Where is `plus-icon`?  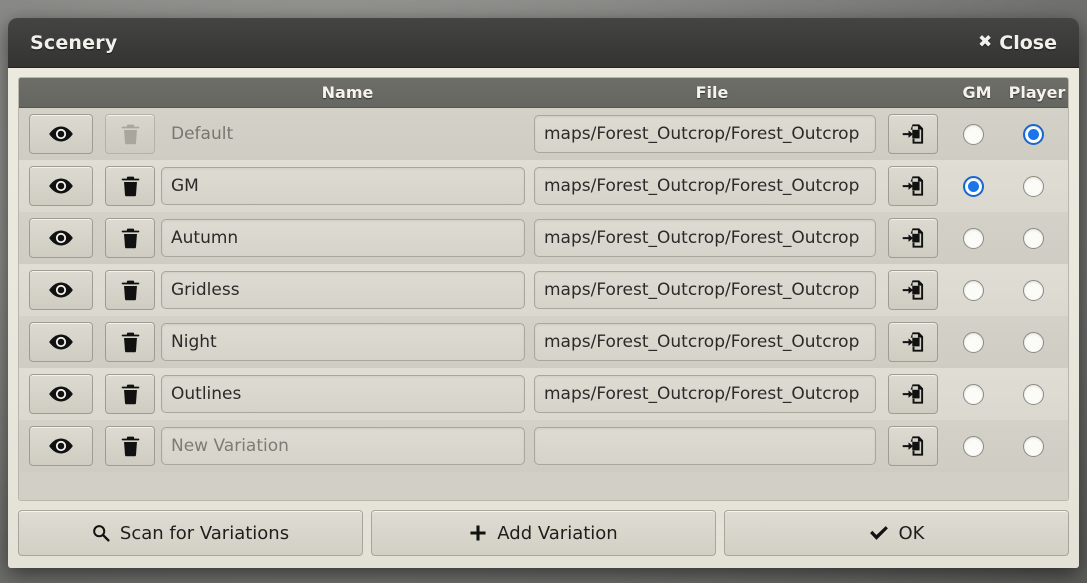
plus-icon is located at coordinates (478, 533).